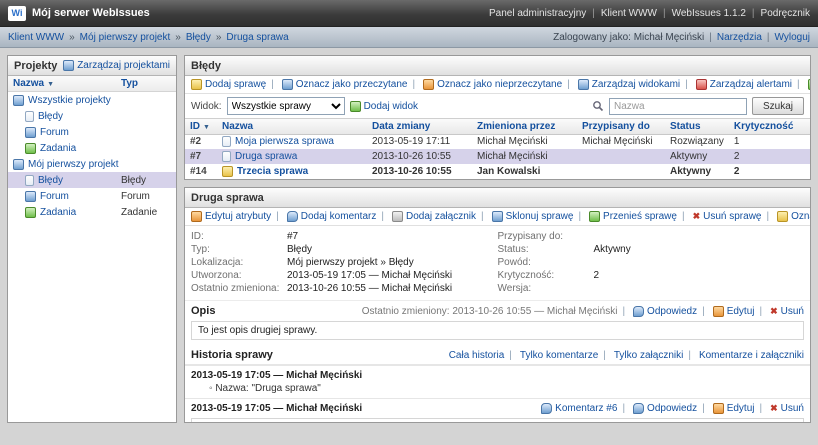 The width and height of the screenshot is (818, 445). What do you see at coordinates (800, 216) in the screenshot?
I see `mark-issue-unread-link: Oznacz jako nieprzeczytaną` at bounding box center [800, 216].